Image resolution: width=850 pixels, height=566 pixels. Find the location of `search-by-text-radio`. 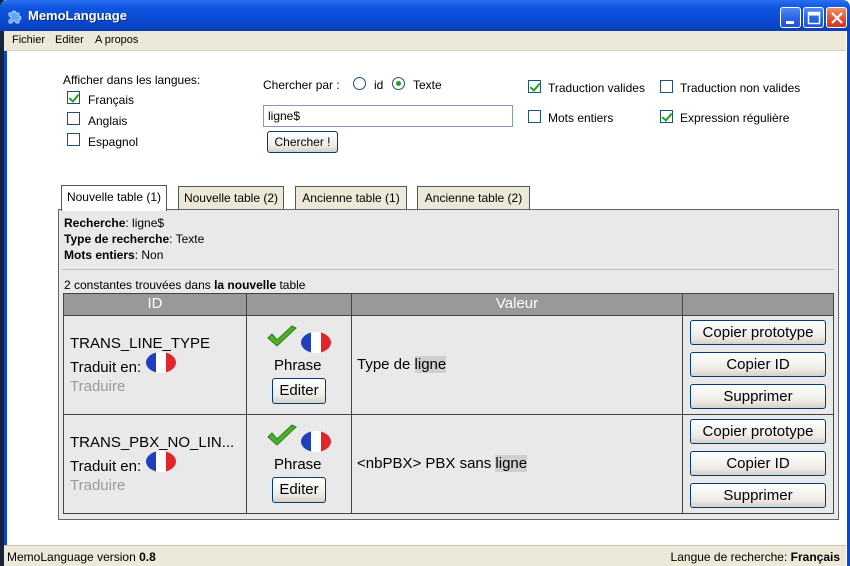

search-by-text-radio is located at coordinates (398, 83).